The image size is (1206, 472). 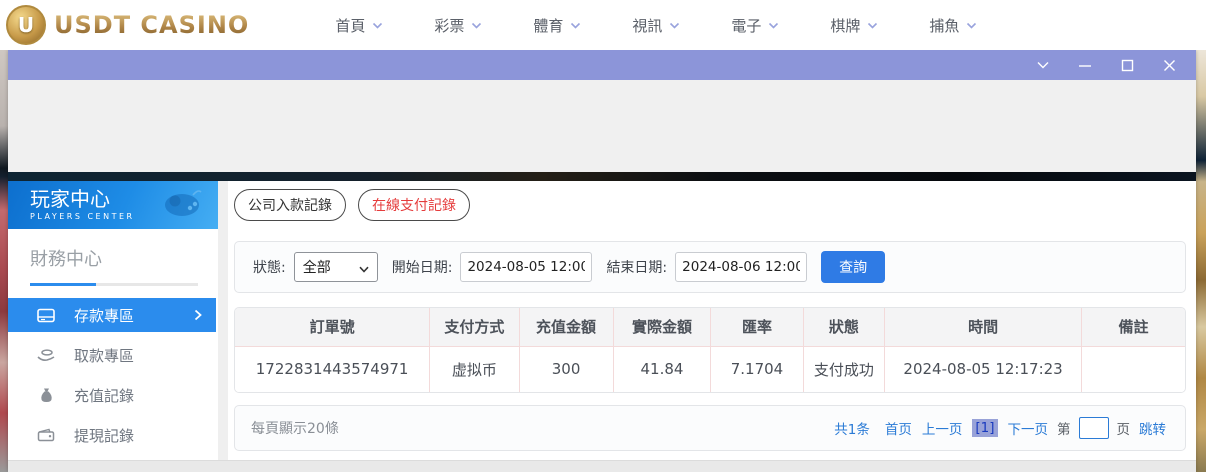 I want to click on nav-item-sports: 體育, so click(x=557, y=25).